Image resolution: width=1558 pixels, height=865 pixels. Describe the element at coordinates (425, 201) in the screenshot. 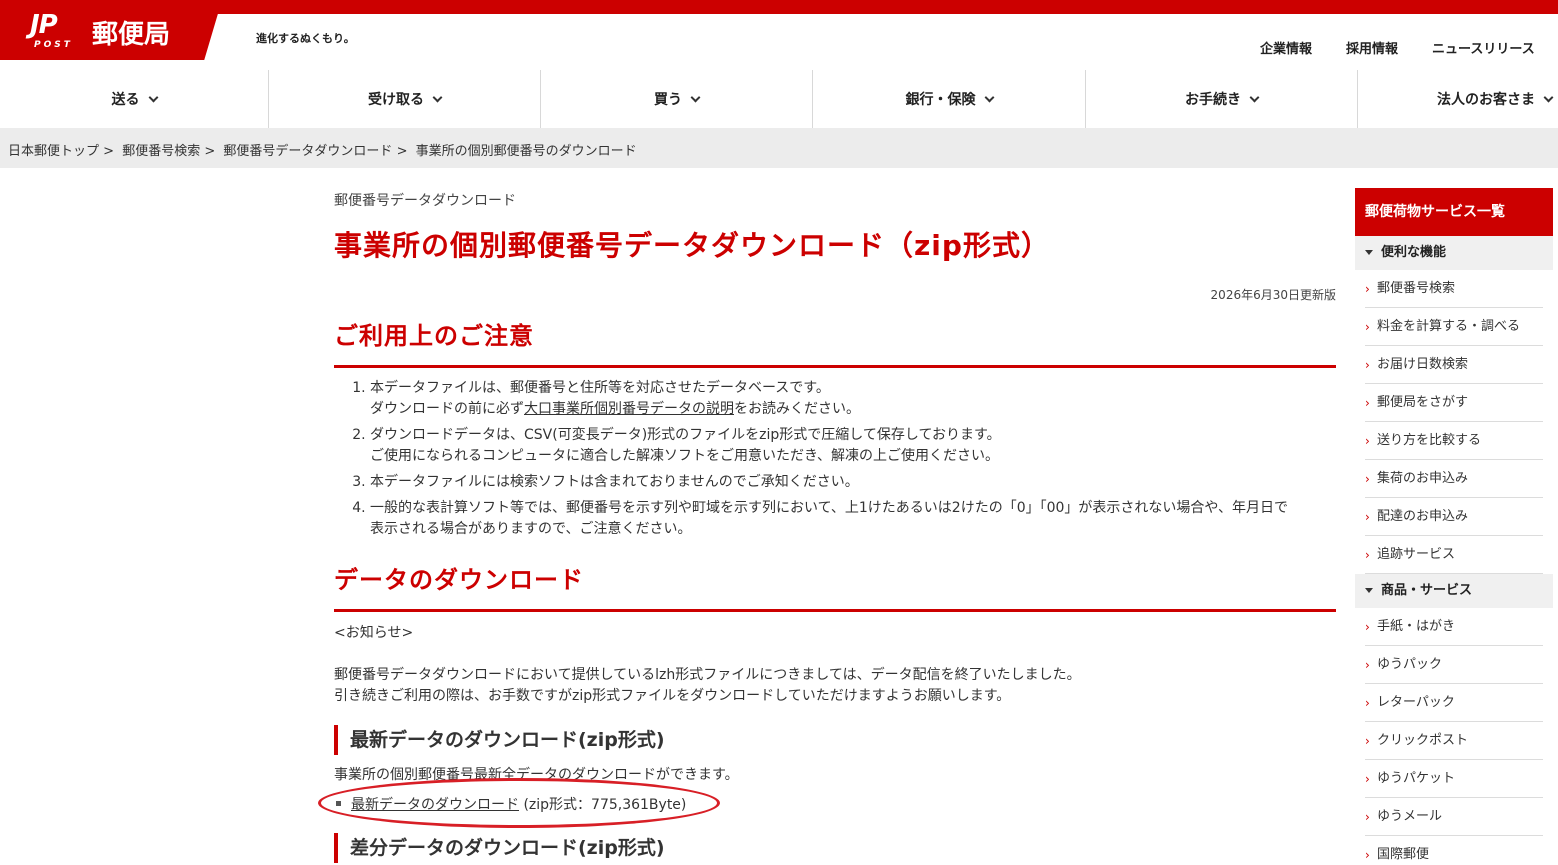

I see `category-label: 郵便番号データダウンロード` at that location.